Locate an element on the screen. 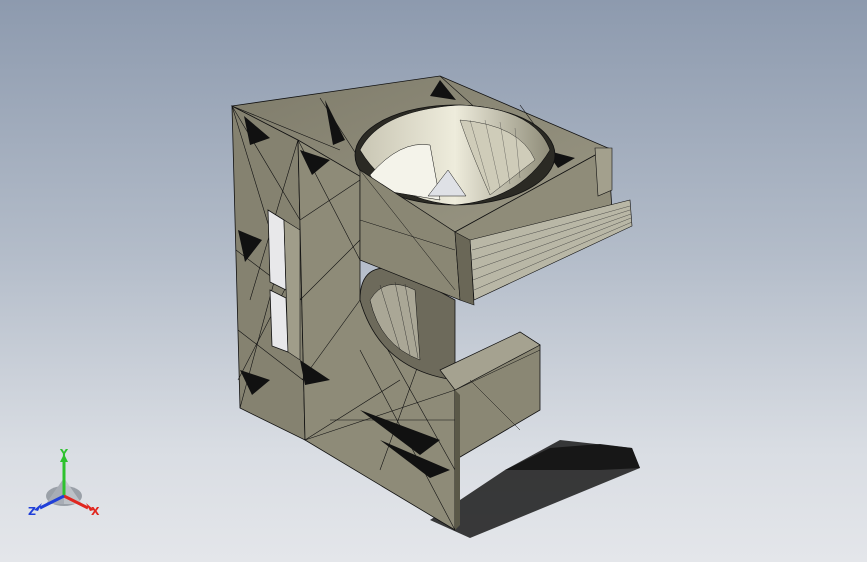 This screenshot has width=867, height=562. axis-z-label: Z is located at coordinates (32, 511).